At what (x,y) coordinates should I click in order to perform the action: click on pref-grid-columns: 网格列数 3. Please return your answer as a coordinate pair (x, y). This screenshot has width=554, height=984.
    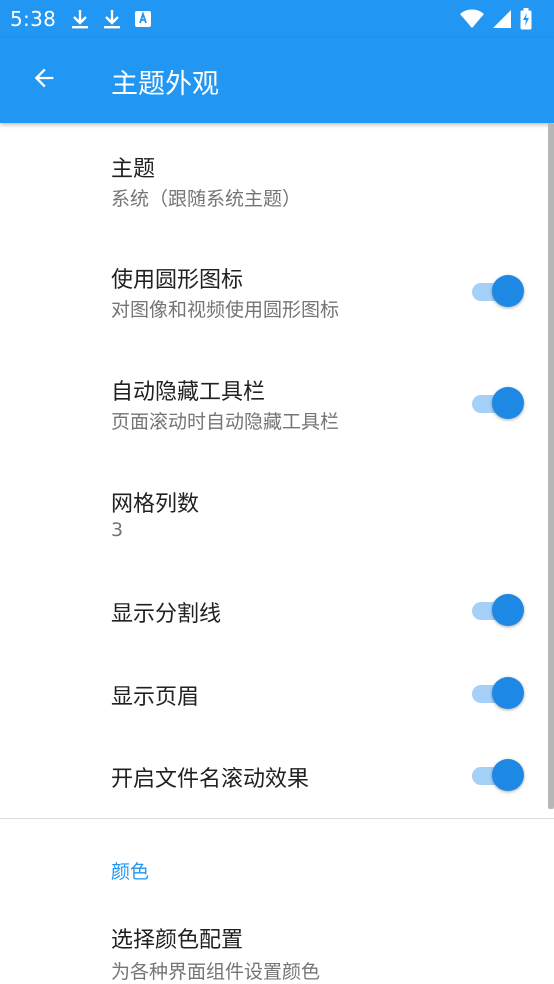
    Looking at the image, I should click on (274, 513).